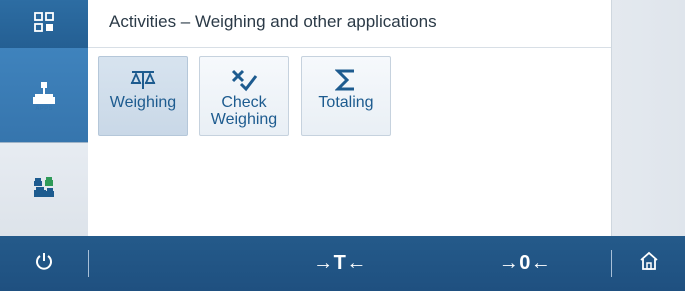 This screenshot has height=291, width=685. I want to click on activity-totaling: Totaling, so click(346, 96).